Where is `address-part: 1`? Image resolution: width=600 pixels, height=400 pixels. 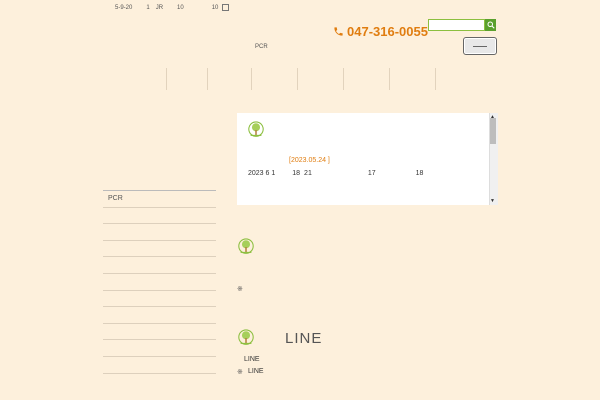 address-part: 1 is located at coordinates (148, 8).